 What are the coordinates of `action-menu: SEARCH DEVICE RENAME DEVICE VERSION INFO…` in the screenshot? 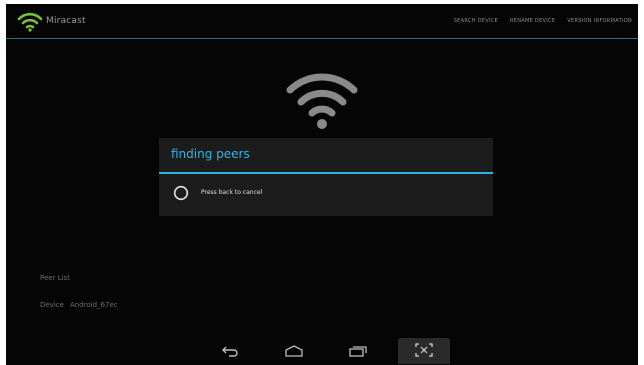 It's located at (543, 21).